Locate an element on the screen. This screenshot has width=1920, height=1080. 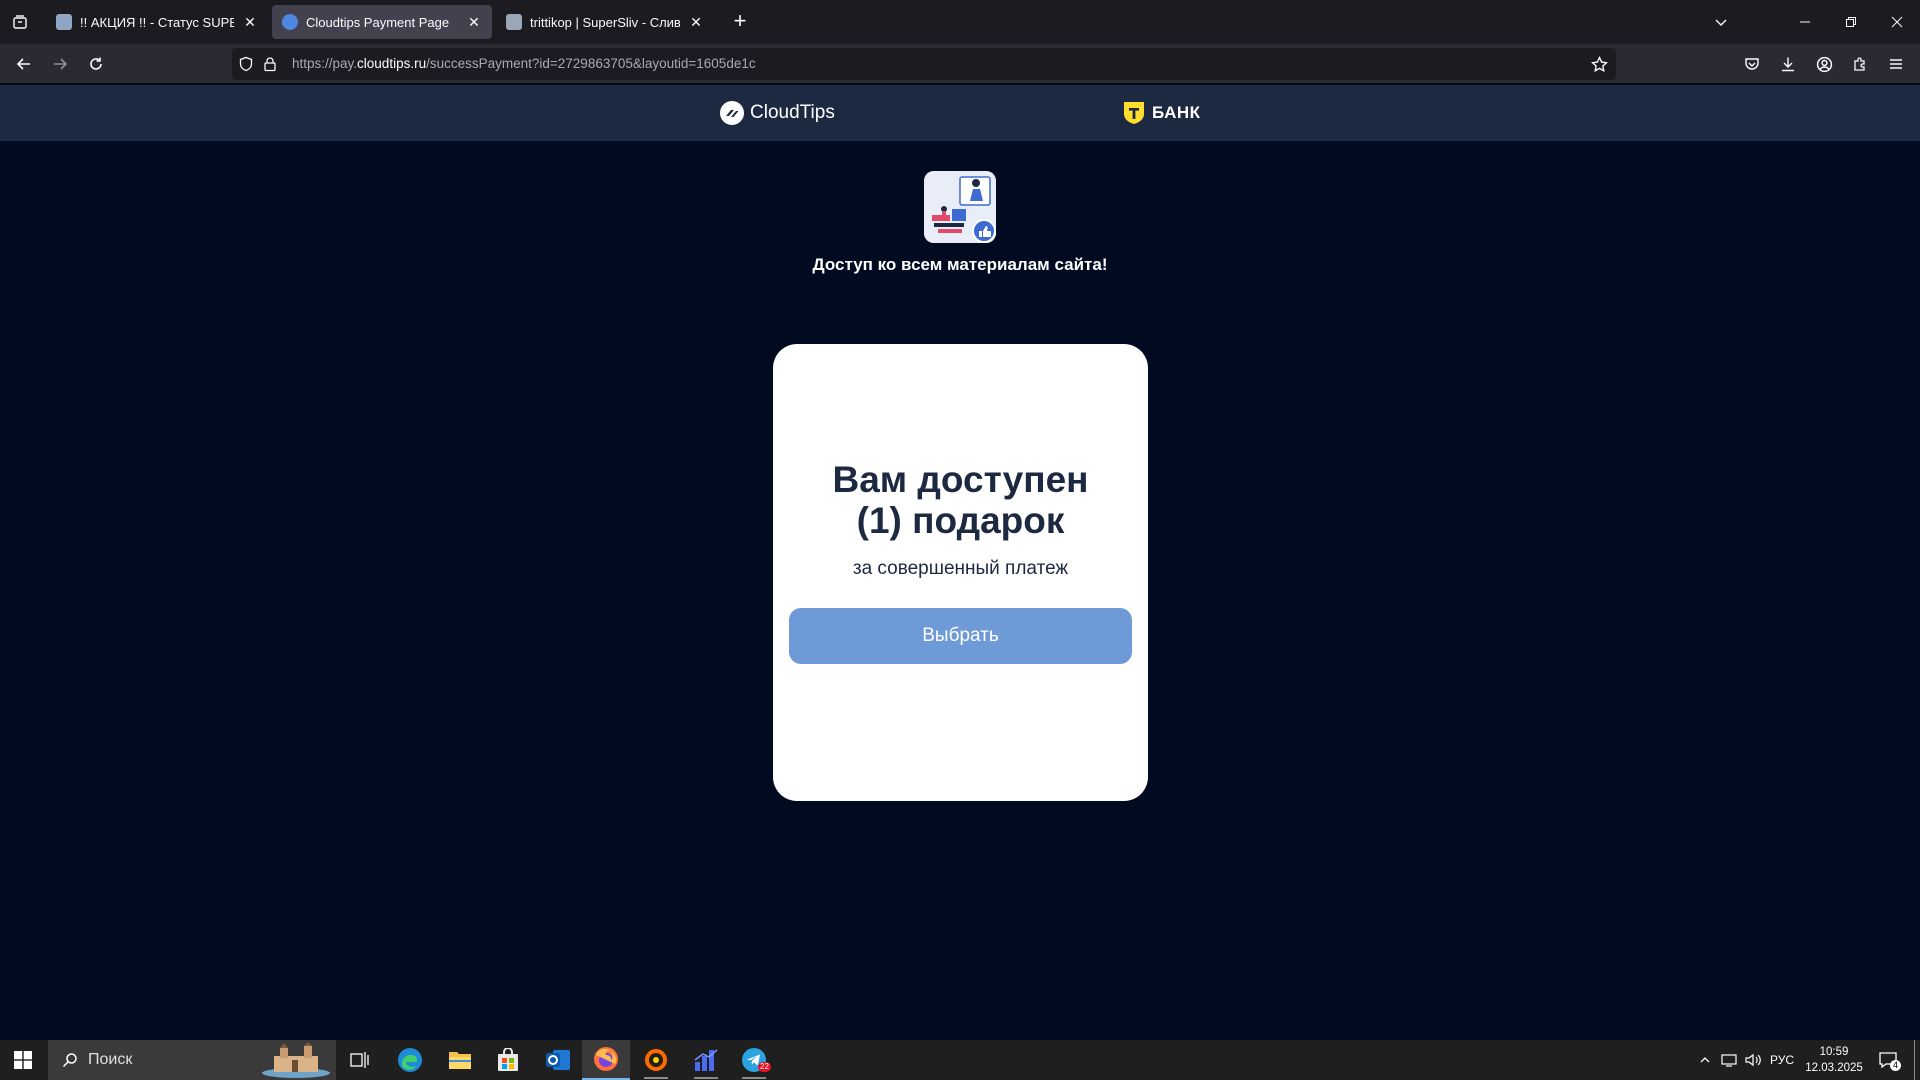
taskbar-file-explorer is located at coordinates (460, 1060).